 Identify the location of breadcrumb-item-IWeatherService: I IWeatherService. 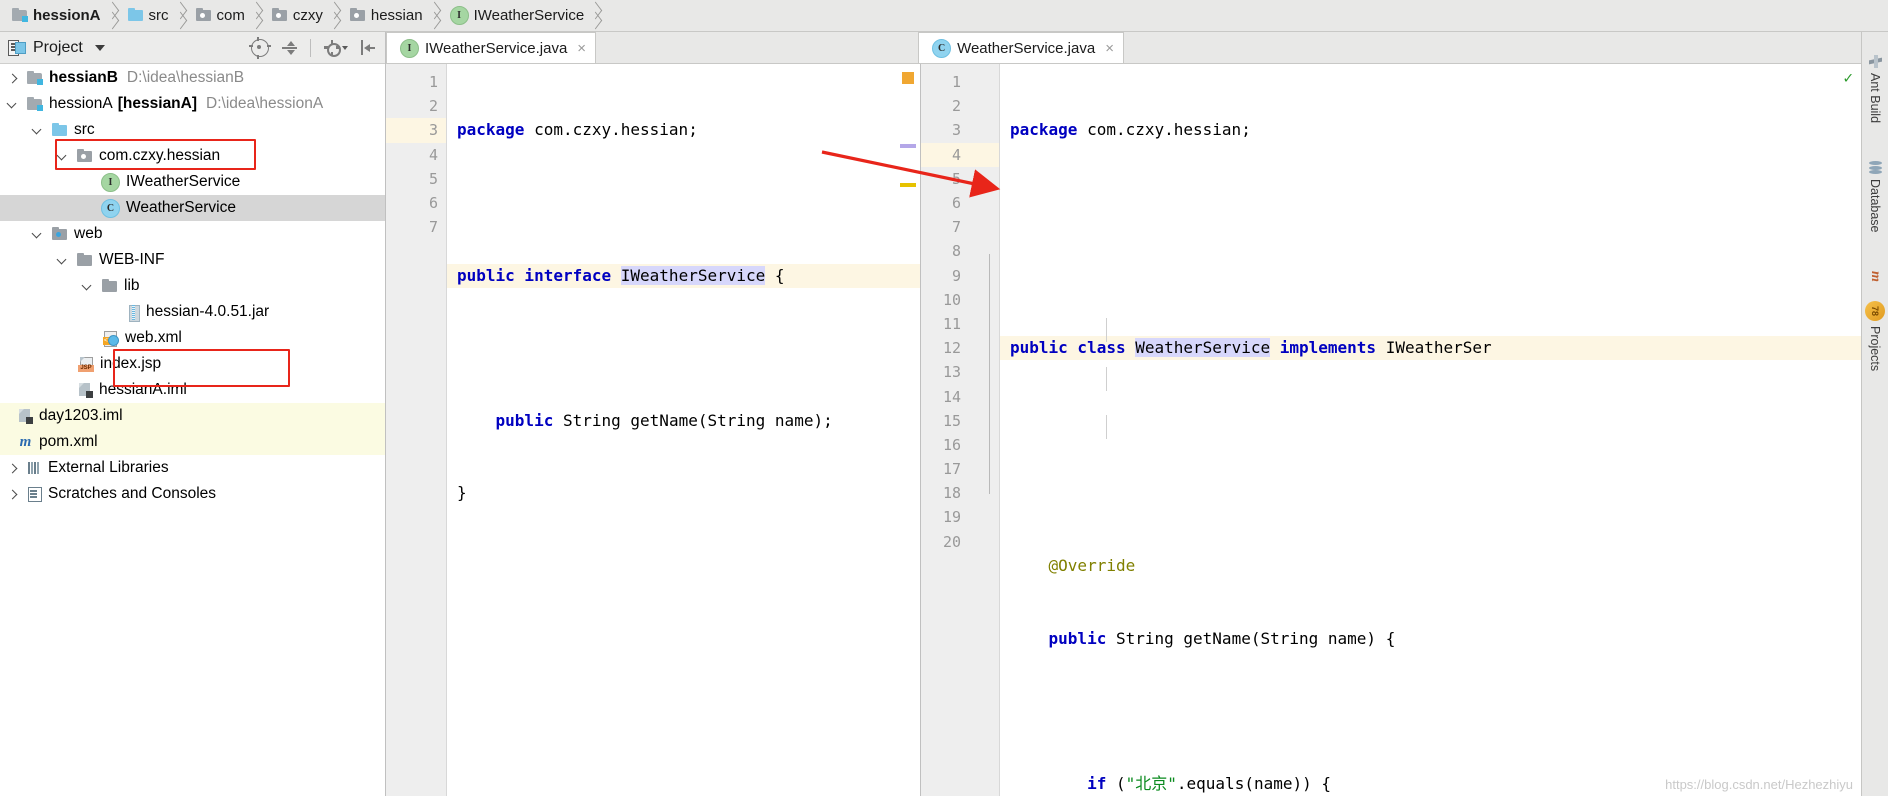
(516, 15).